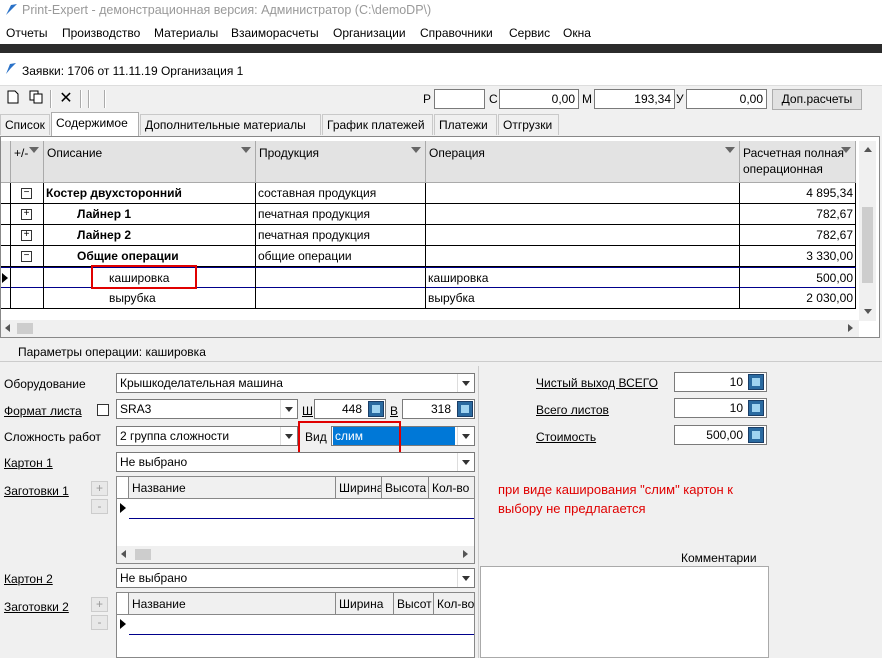 The image size is (882, 658). What do you see at coordinates (230, 124) in the screenshot?
I see `tab-additional-materials: Дополнительные материалы` at bounding box center [230, 124].